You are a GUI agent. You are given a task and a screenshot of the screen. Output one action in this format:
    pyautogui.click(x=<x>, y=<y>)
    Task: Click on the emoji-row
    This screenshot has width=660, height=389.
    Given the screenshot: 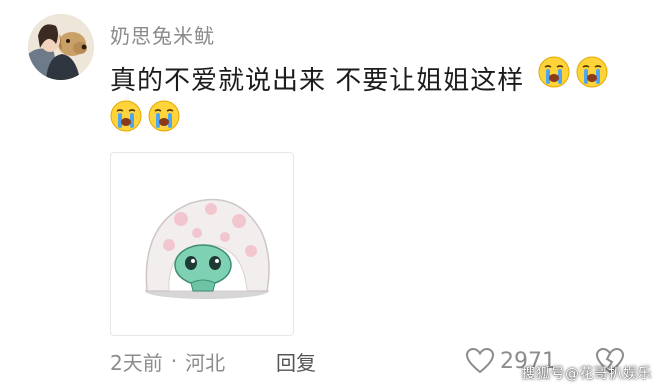 What is the action you would take?
    pyautogui.click(x=145, y=116)
    